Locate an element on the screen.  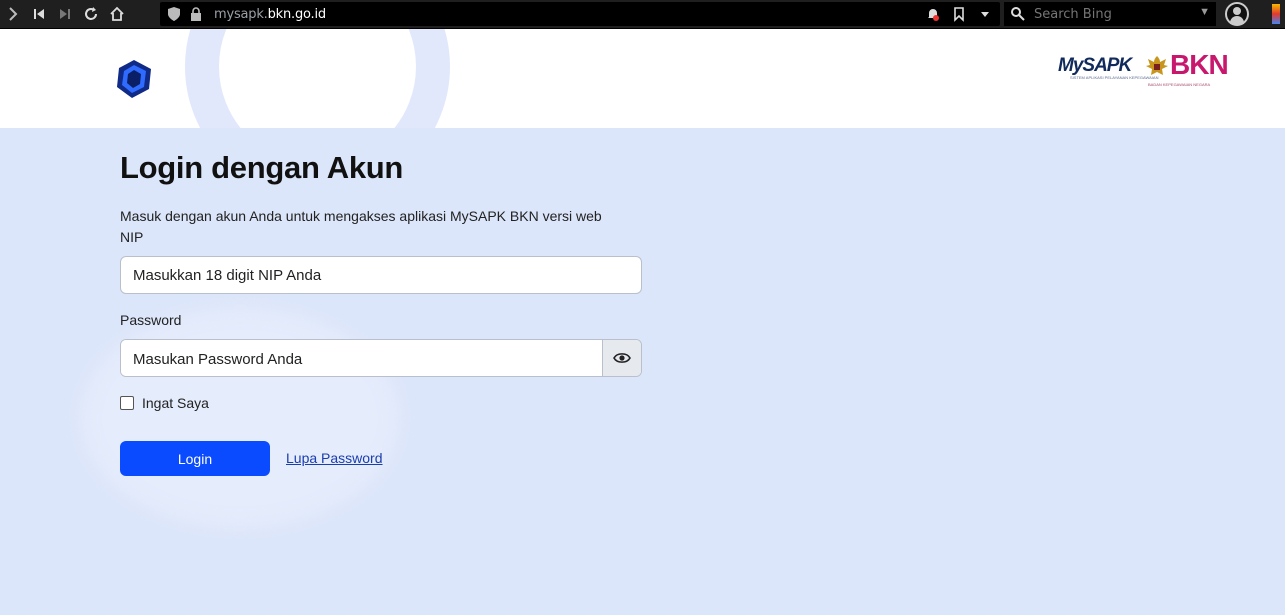
mysapk-logo-text: MySAPK is located at coordinates (1095, 65).